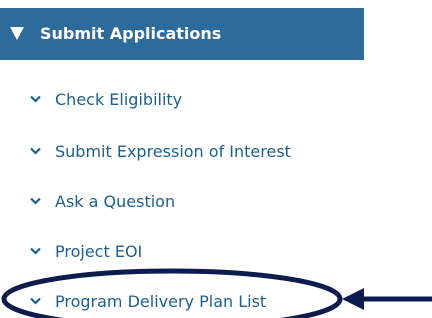 The image size is (432, 318). Describe the element at coordinates (173, 151) in the screenshot. I see `menu-item-label: Submit Expression of Interest` at that location.